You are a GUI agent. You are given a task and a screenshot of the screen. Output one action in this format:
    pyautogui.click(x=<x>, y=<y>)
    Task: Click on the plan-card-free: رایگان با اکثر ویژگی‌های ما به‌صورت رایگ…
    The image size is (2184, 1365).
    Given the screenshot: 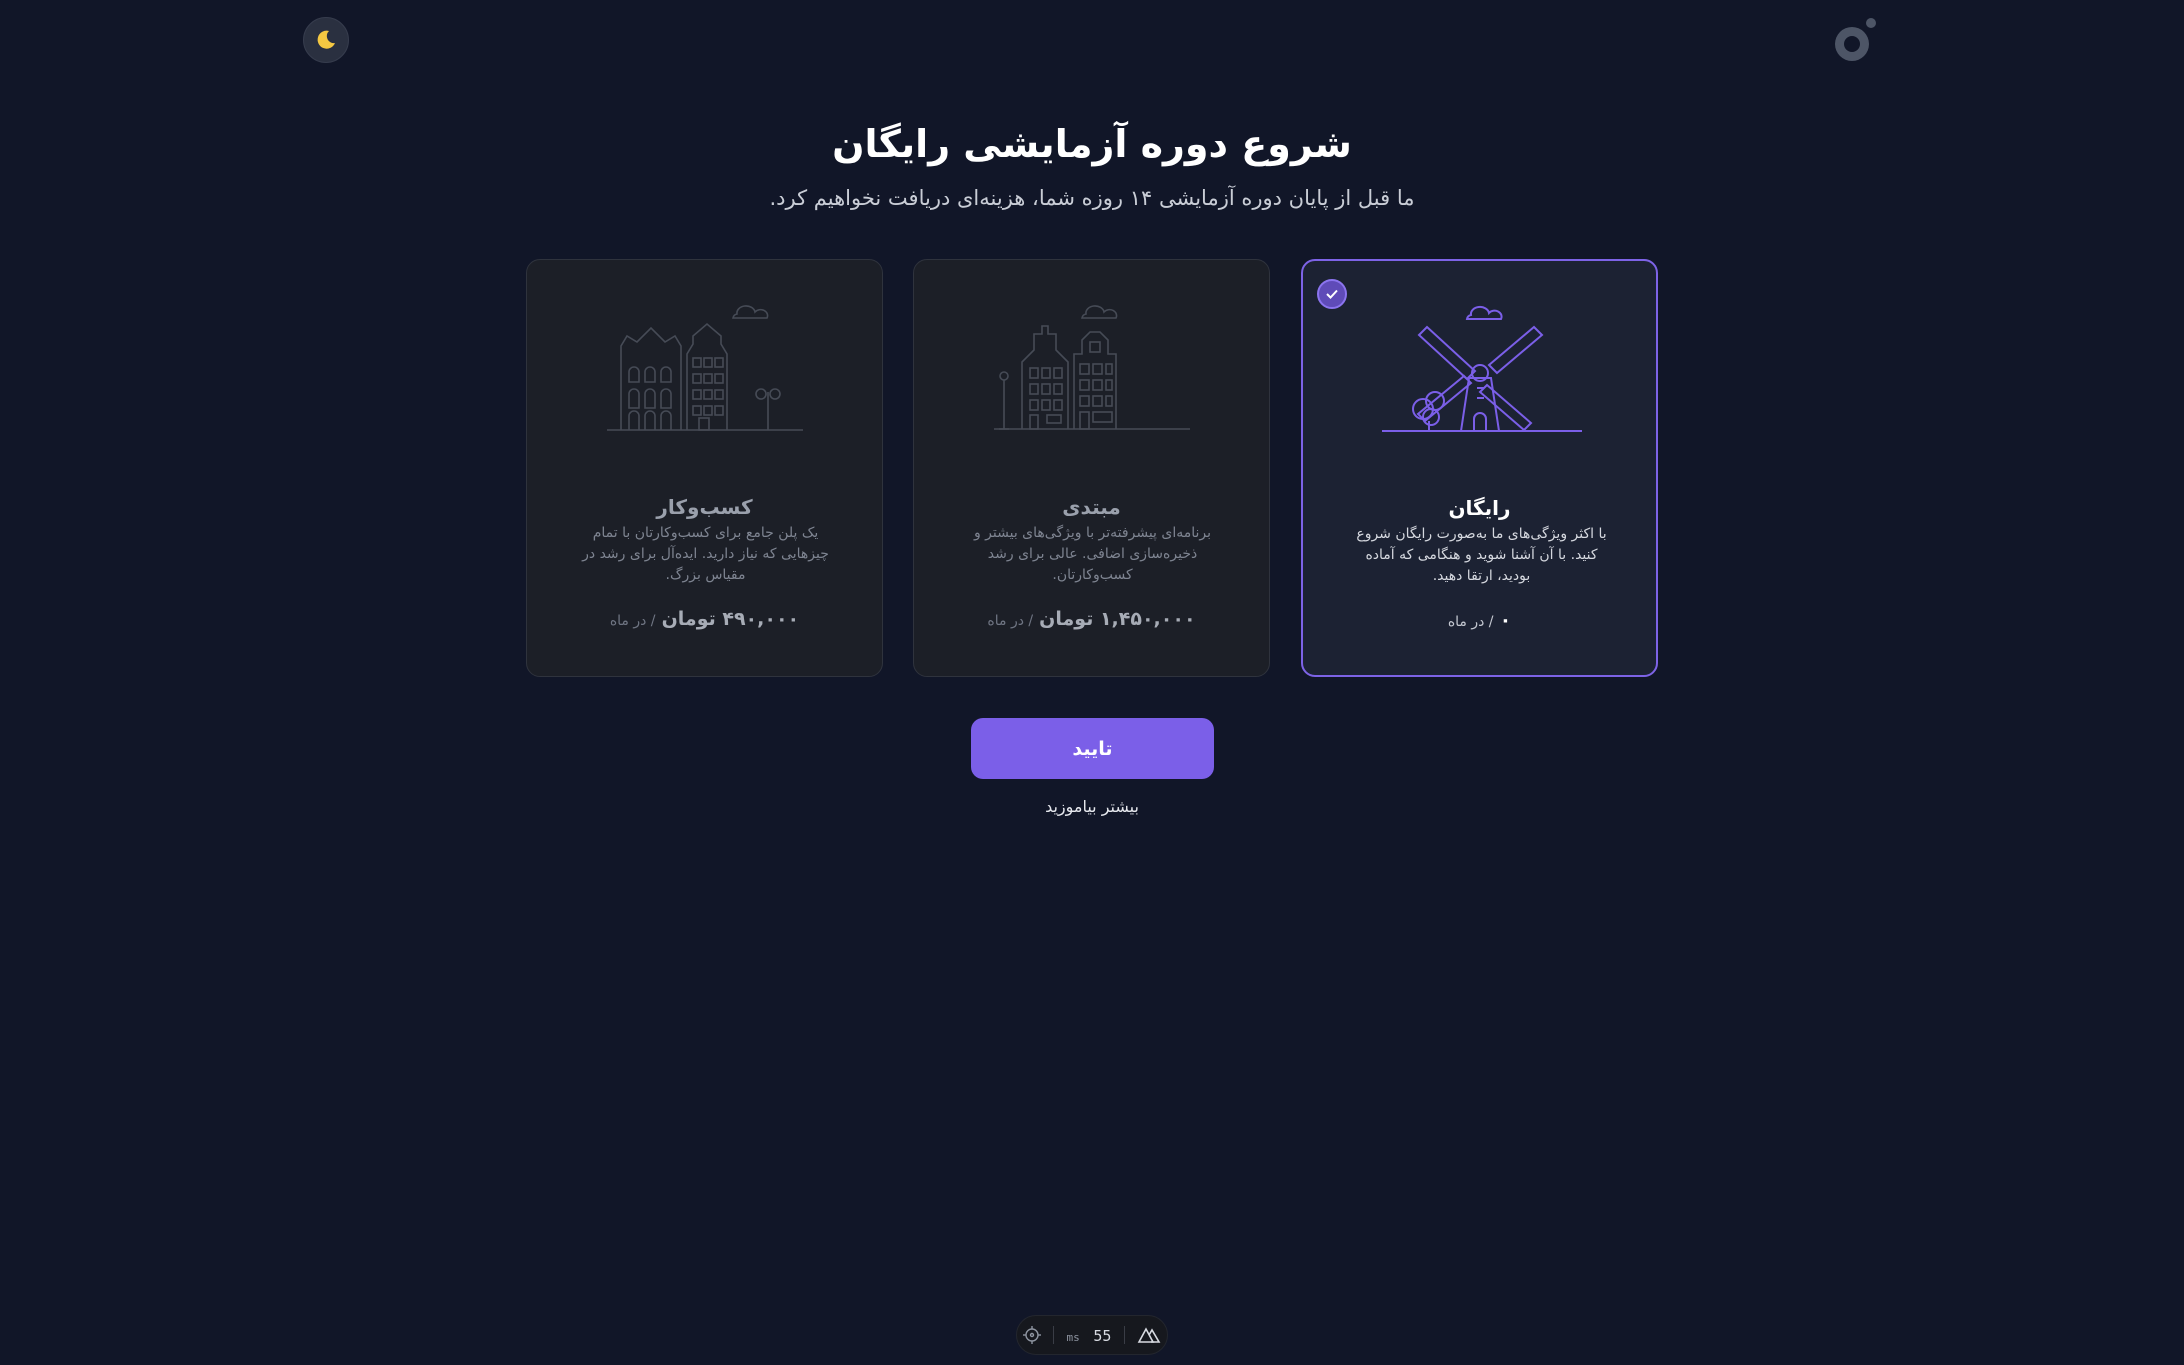 What is the action you would take?
    pyautogui.click(x=1479, y=468)
    